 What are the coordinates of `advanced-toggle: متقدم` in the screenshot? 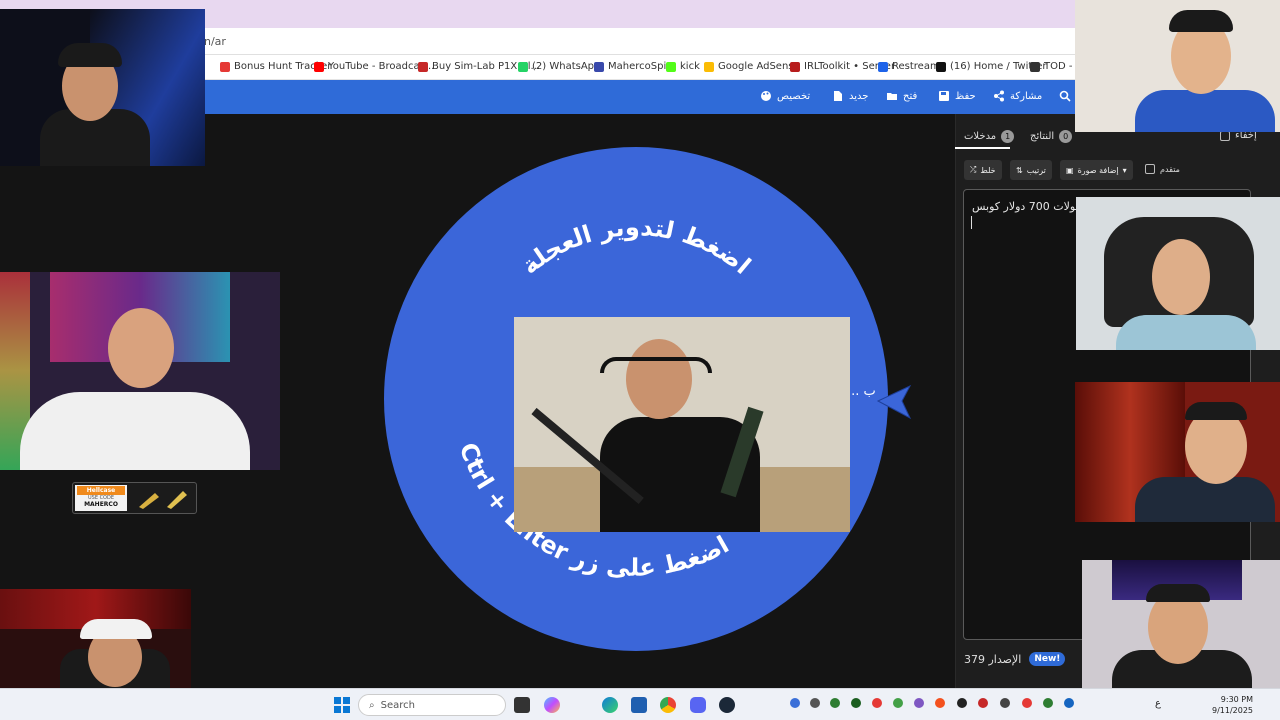 It's located at (1162, 169).